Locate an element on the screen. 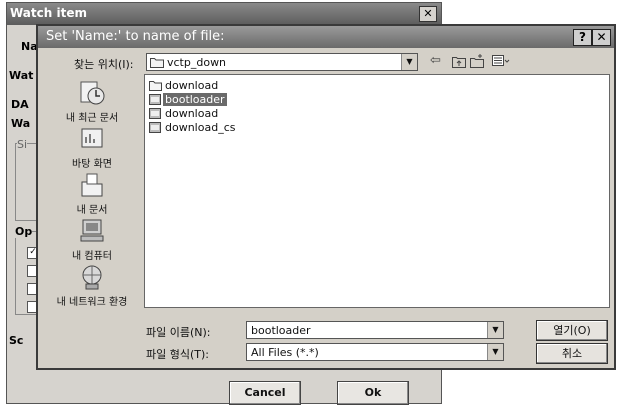 The height and width of the screenshot is (410, 622). watch-item-title-bar: Watch item is located at coordinates (224, 14).